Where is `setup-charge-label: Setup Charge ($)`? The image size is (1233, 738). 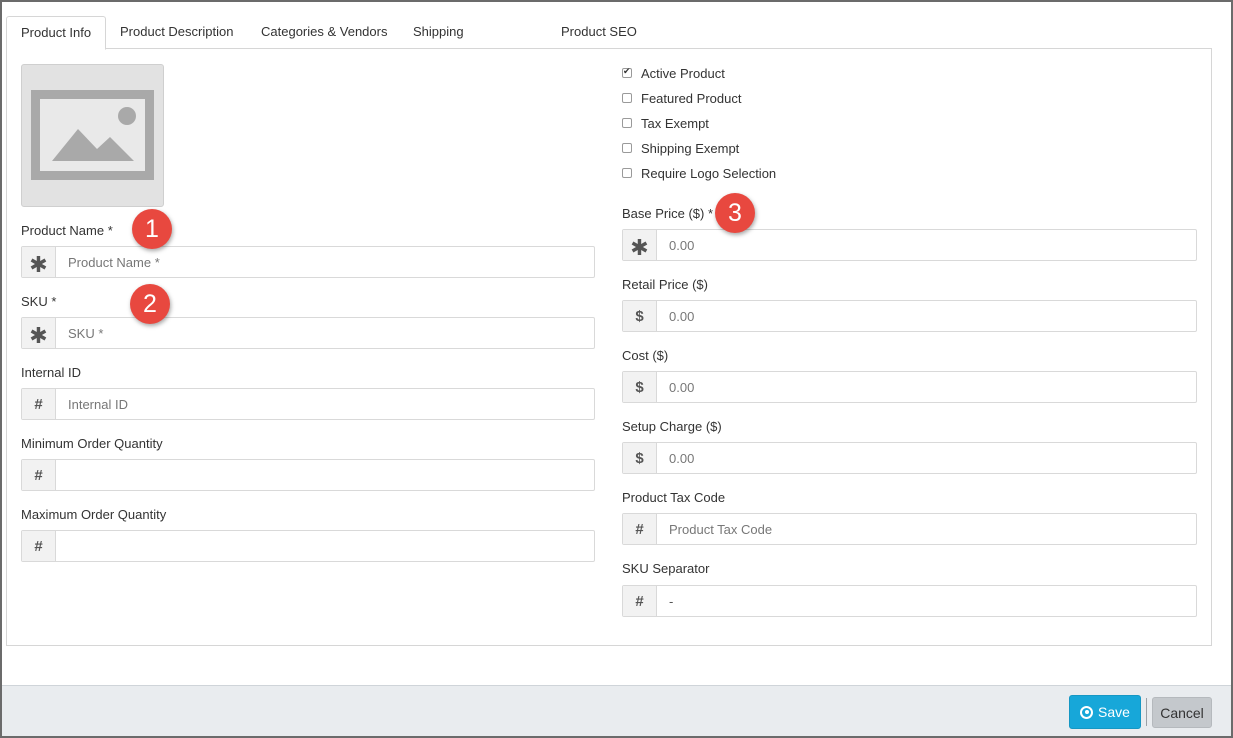
setup-charge-label: Setup Charge ($) is located at coordinates (672, 426).